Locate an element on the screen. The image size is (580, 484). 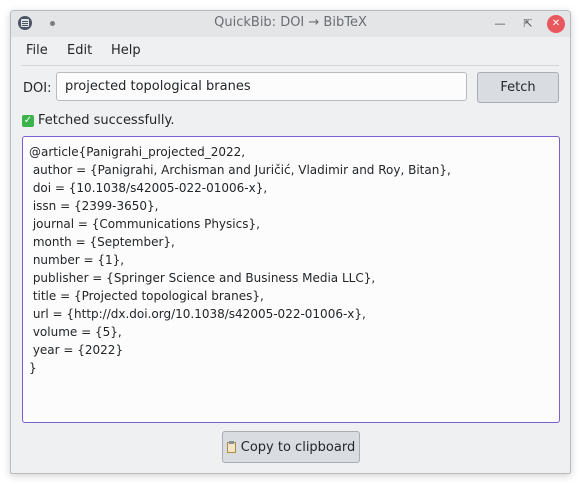
menu-file: File is located at coordinates (37, 50).